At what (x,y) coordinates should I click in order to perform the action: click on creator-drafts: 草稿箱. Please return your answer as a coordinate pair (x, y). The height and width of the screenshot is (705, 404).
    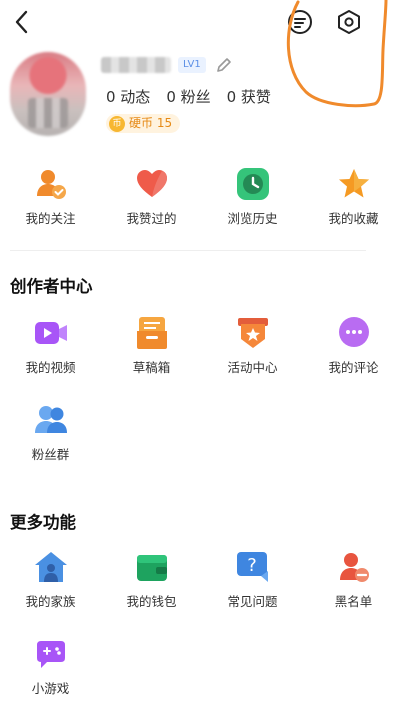
    Looking at the image, I should click on (151, 345).